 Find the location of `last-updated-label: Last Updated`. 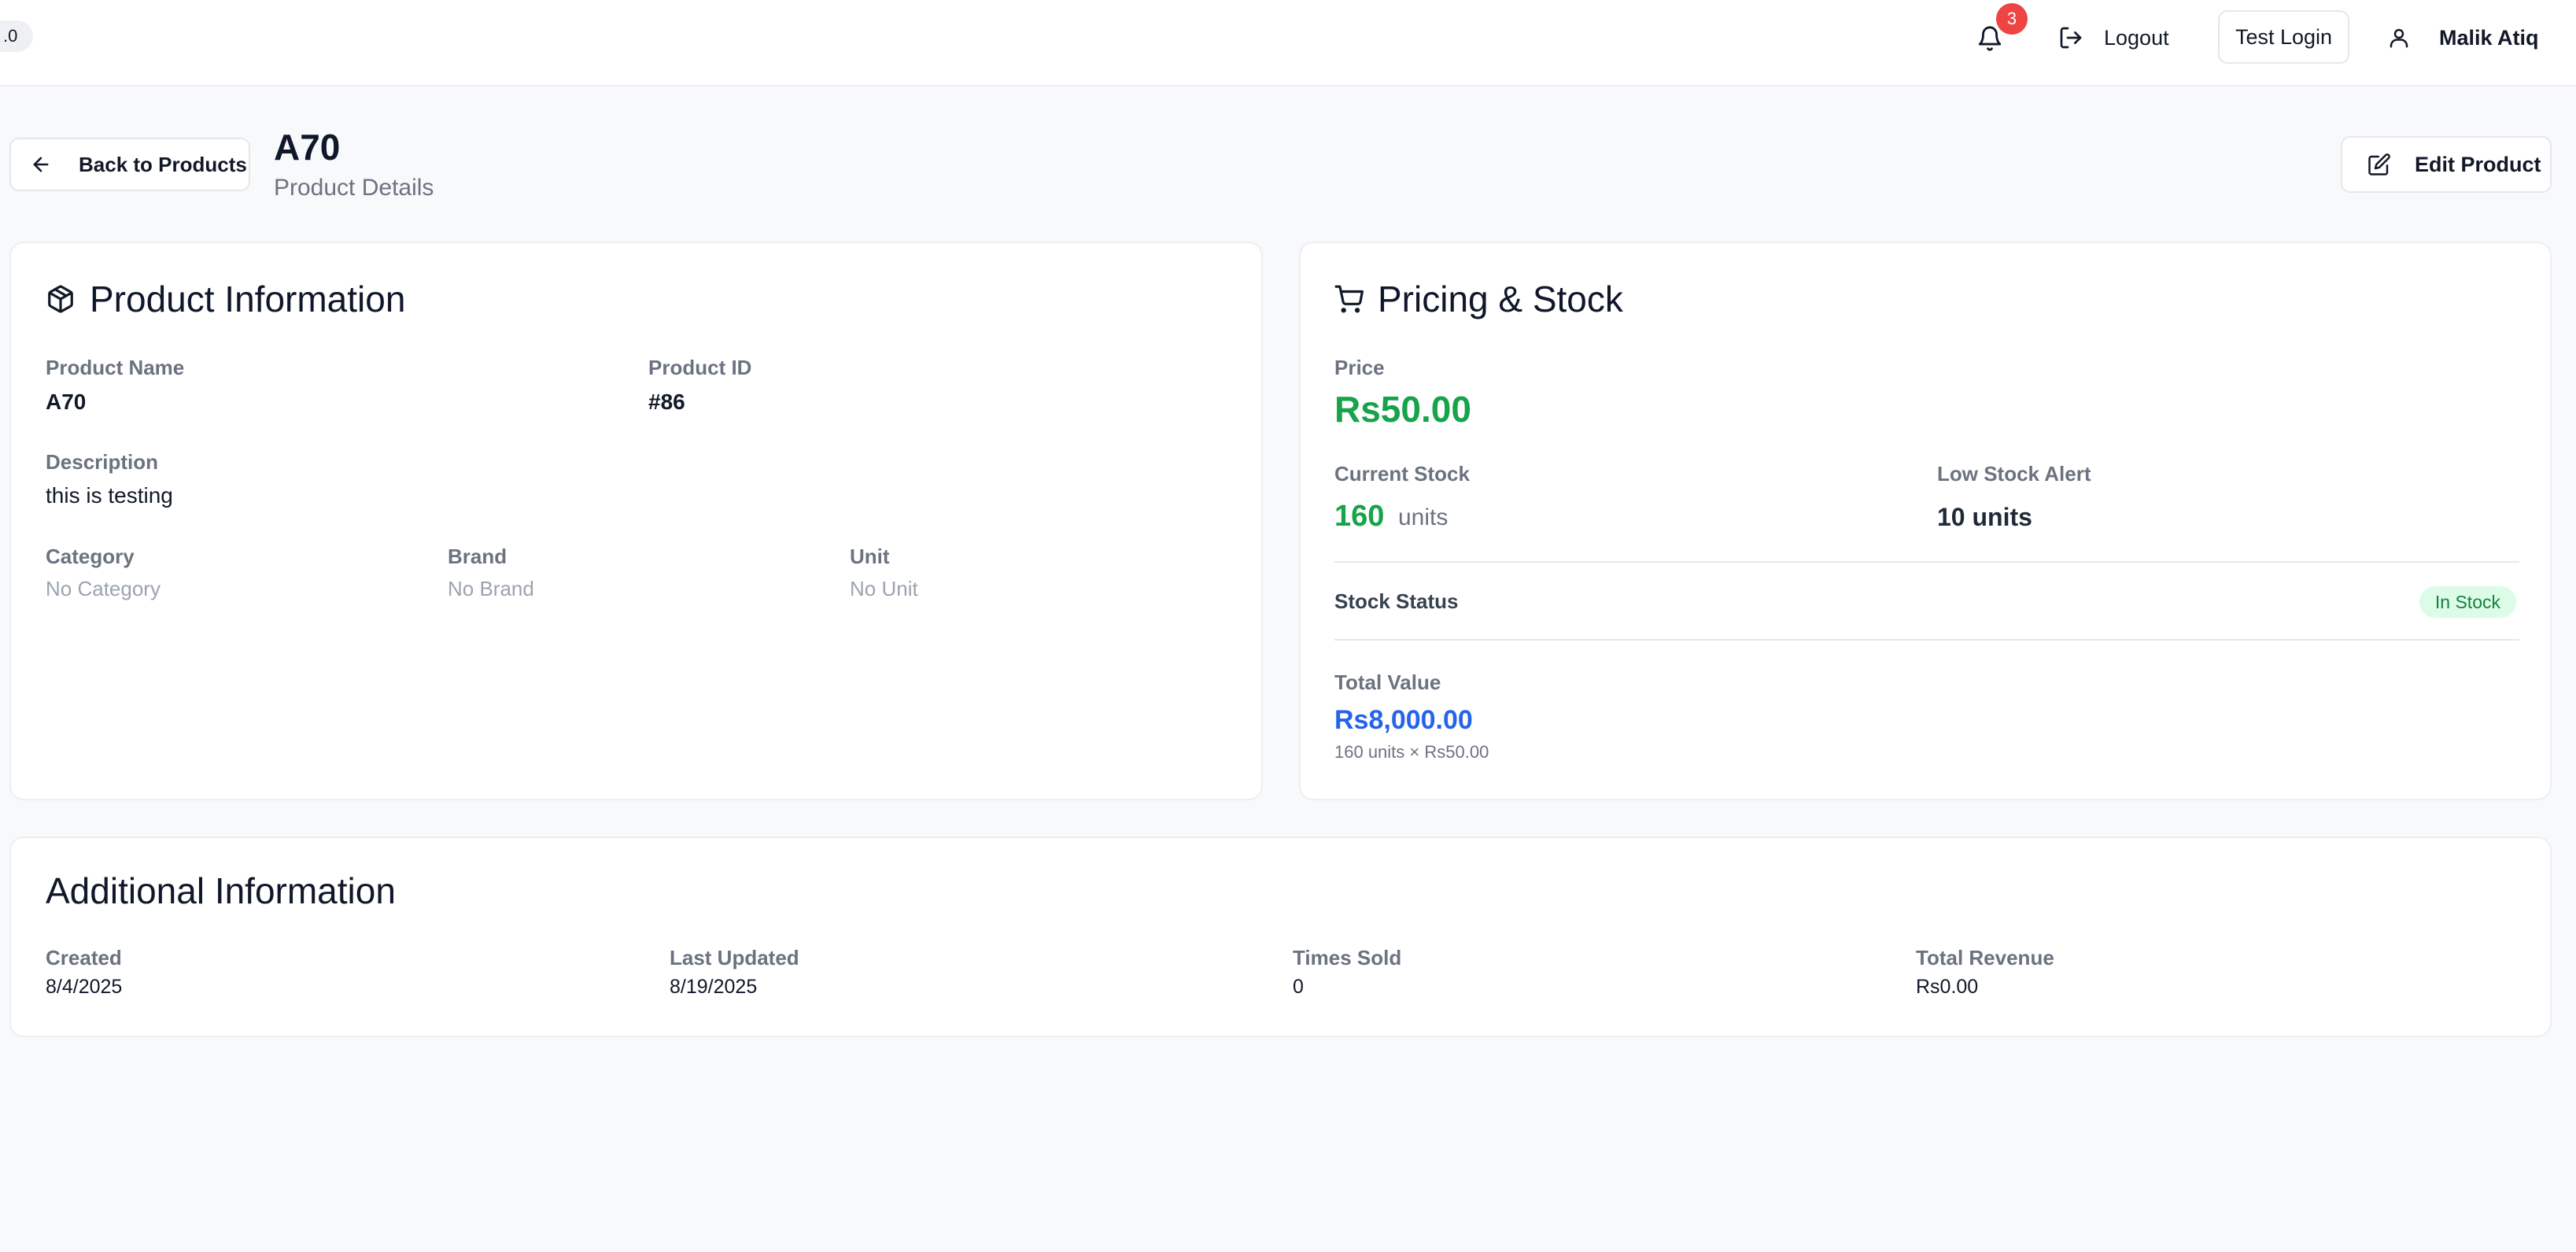

last-updated-label: Last Updated is located at coordinates (734, 957).